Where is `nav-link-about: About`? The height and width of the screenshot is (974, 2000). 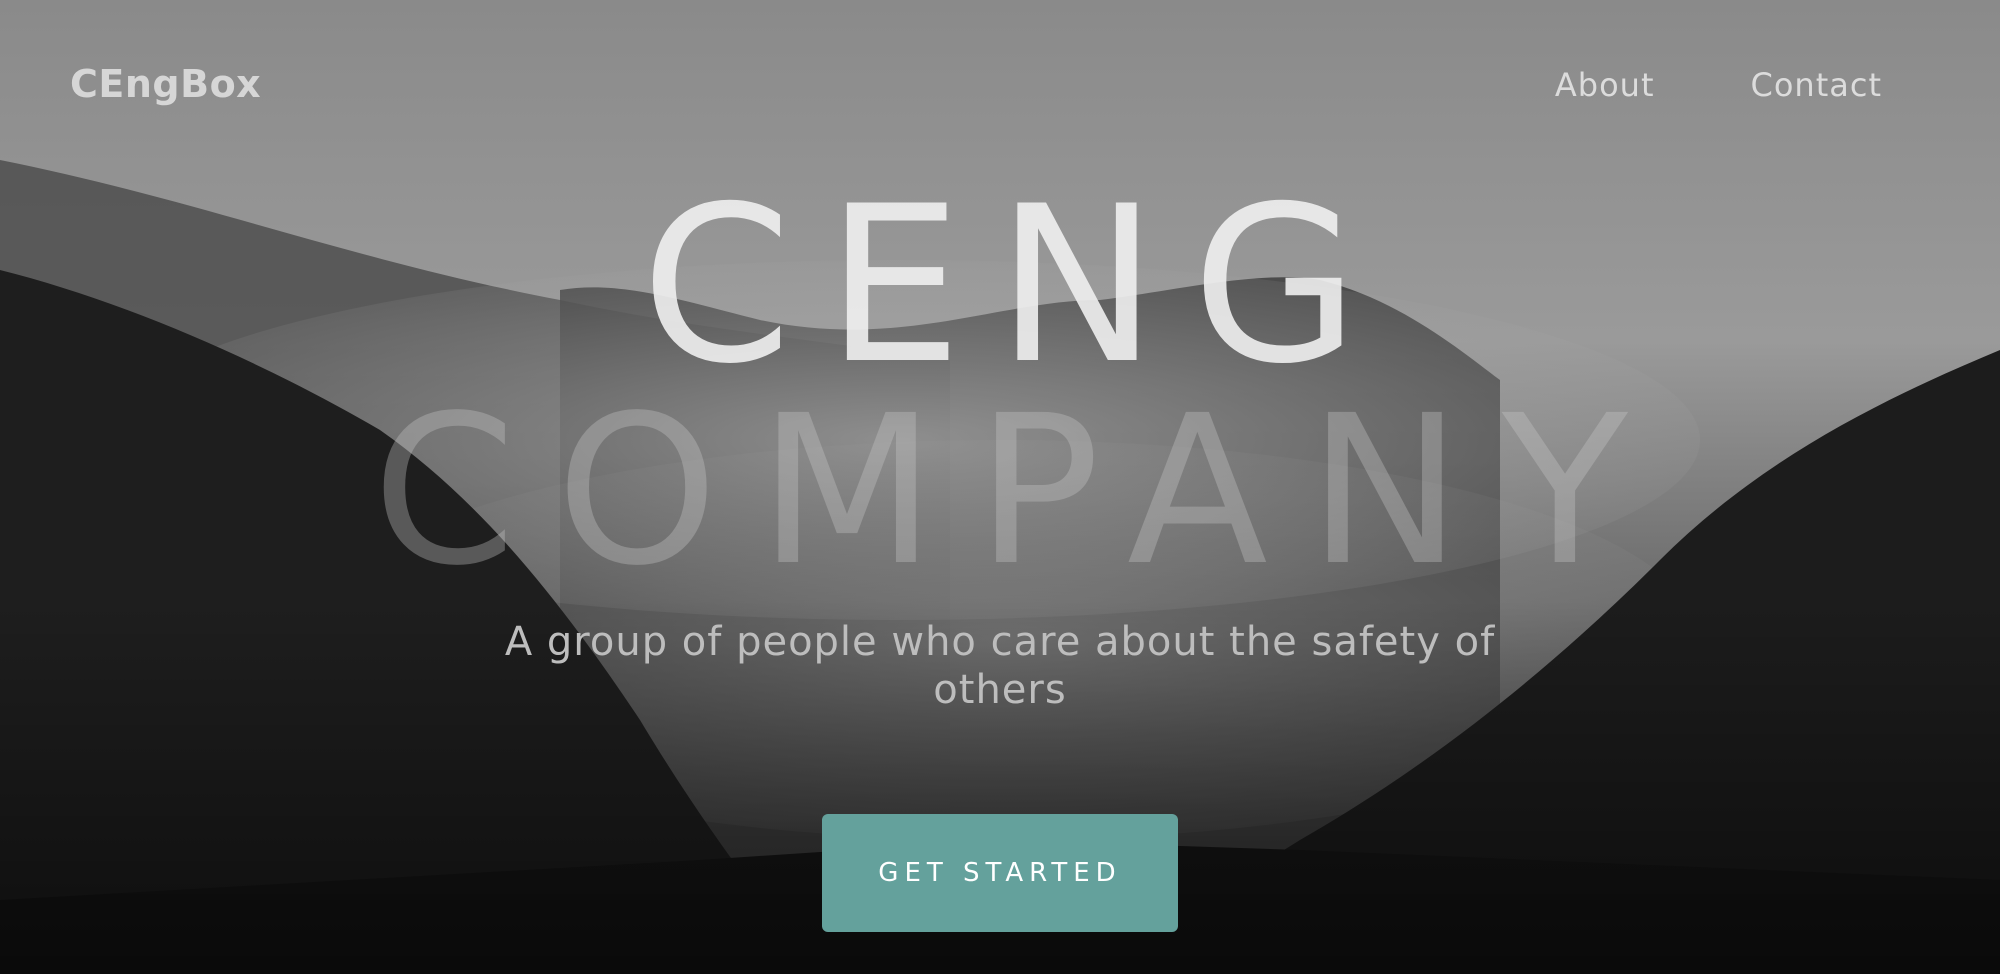 nav-link-about: About is located at coordinates (1605, 85).